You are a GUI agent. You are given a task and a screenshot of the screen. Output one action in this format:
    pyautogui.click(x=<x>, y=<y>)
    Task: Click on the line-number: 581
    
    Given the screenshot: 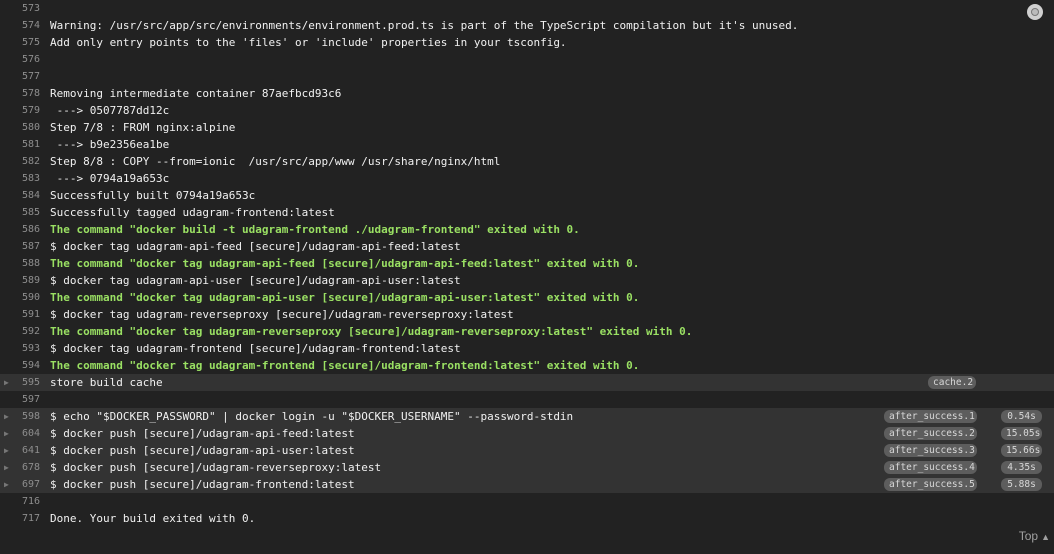 What is the action you would take?
    pyautogui.click(x=20, y=144)
    